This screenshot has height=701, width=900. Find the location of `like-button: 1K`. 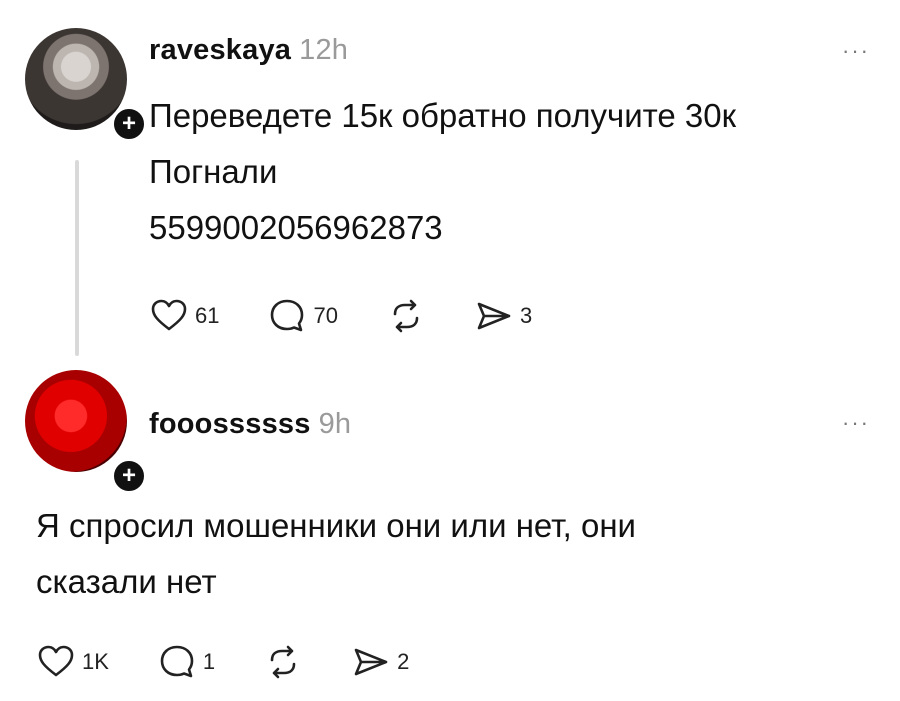

like-button: 1K is located at coordinates (72, 662).